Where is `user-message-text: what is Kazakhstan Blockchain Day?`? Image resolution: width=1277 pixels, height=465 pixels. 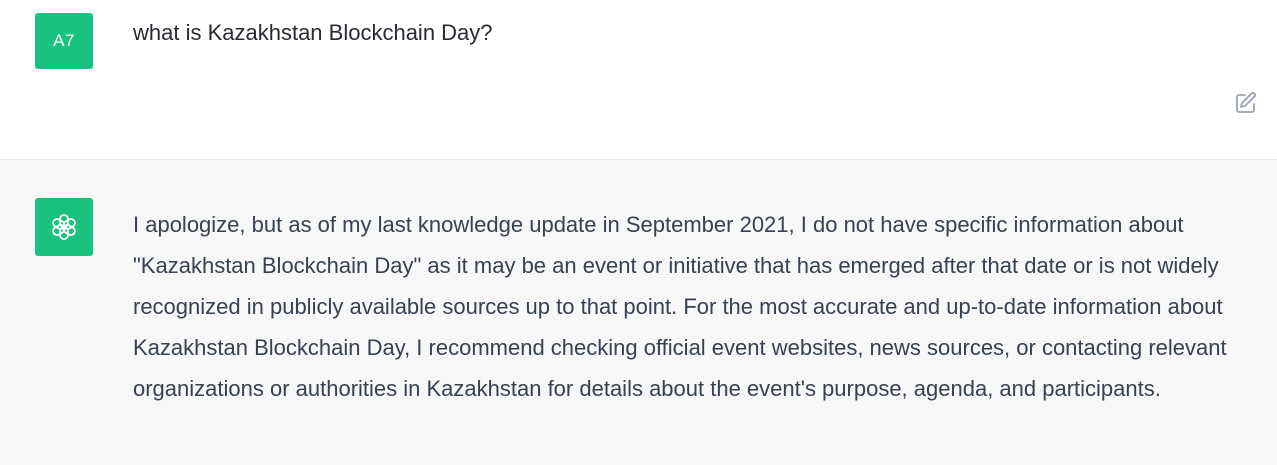 user-message-text: what is Kazakhstan Blockchain Day? is located at coordinates (313, 32).